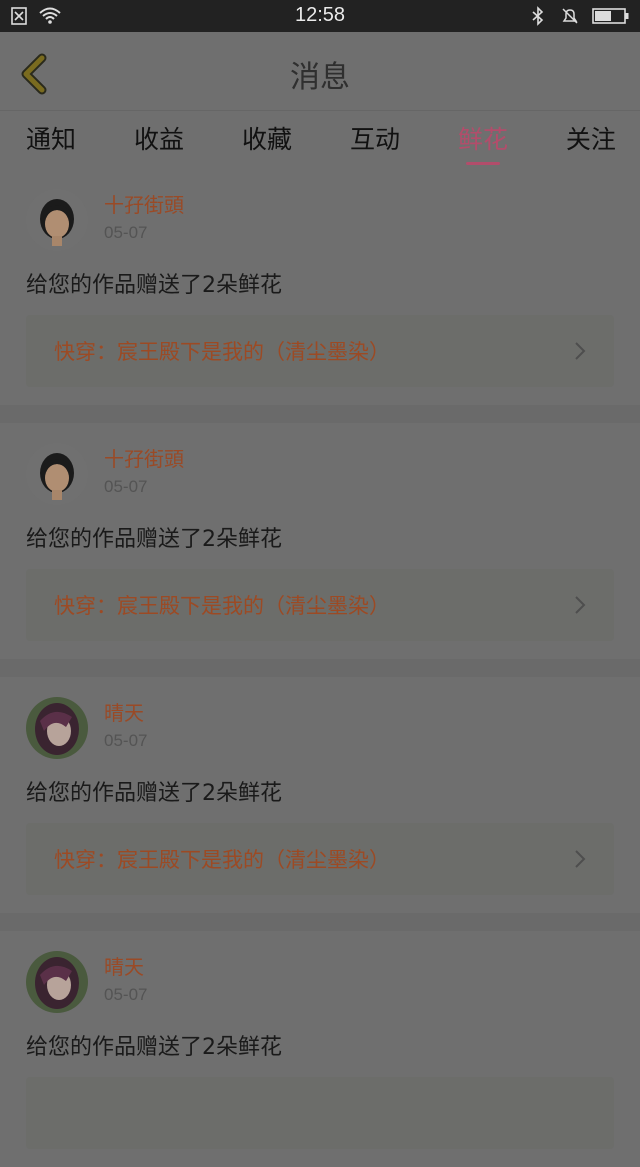 This screenshot has width=640, height=1167. What do you see at coordinates (610, 16) in the screenshot?
I see `battery-icon` at bounding box center [610, 16].